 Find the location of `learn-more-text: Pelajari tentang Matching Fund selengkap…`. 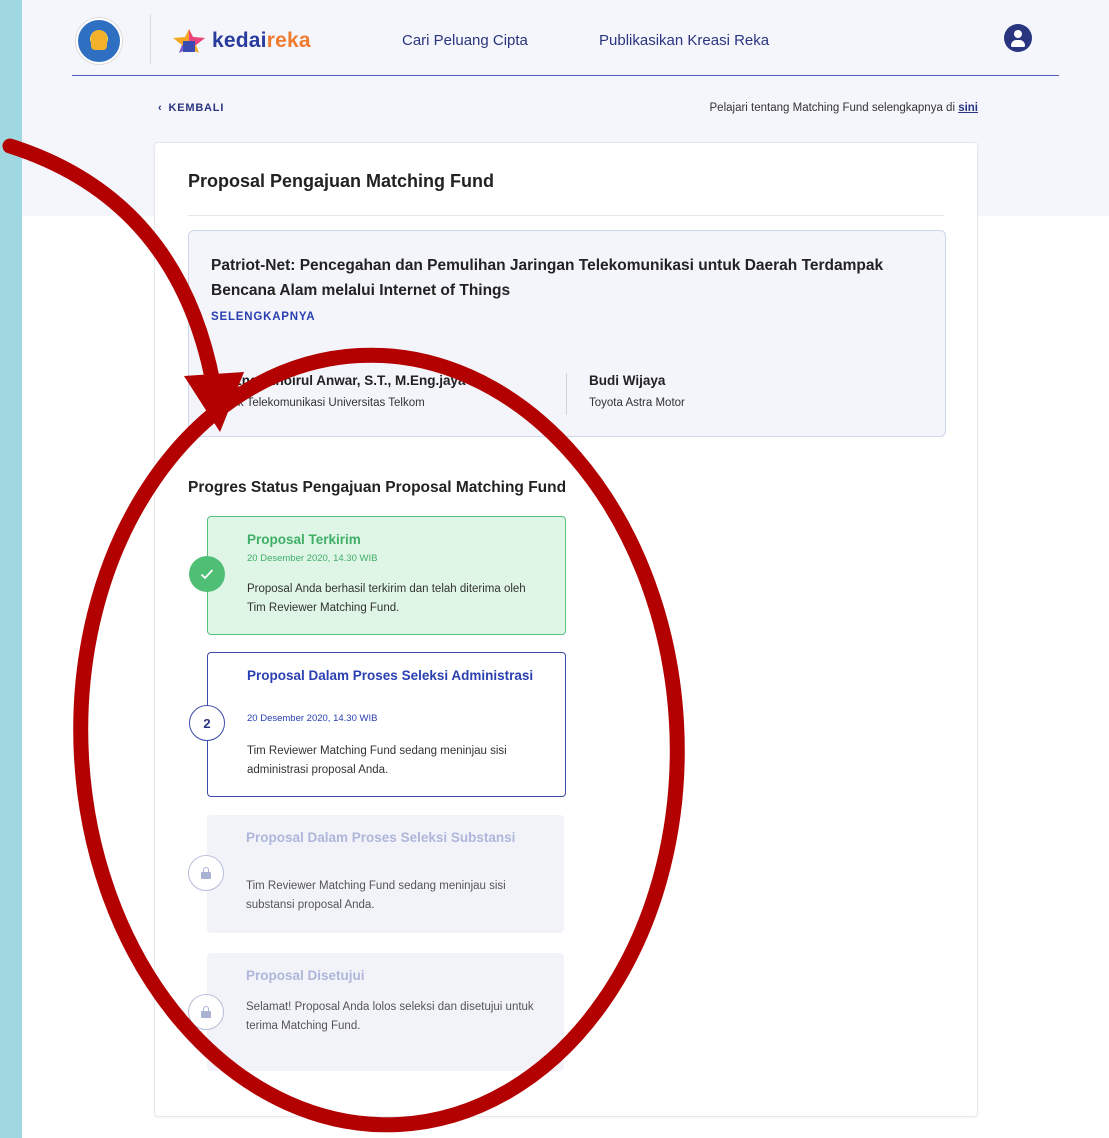

learn-more-text: Pelajari tentang Matching Fund selengkap… is located at coordinates (813, 108).